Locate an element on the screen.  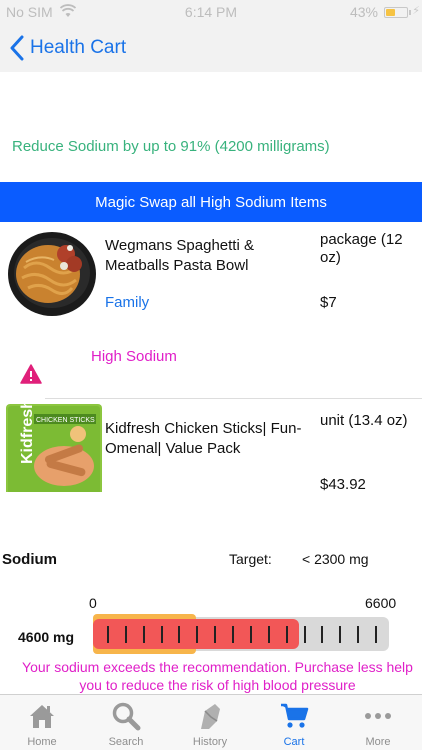
chevron-left-icon is located at coordinates (17, 48).